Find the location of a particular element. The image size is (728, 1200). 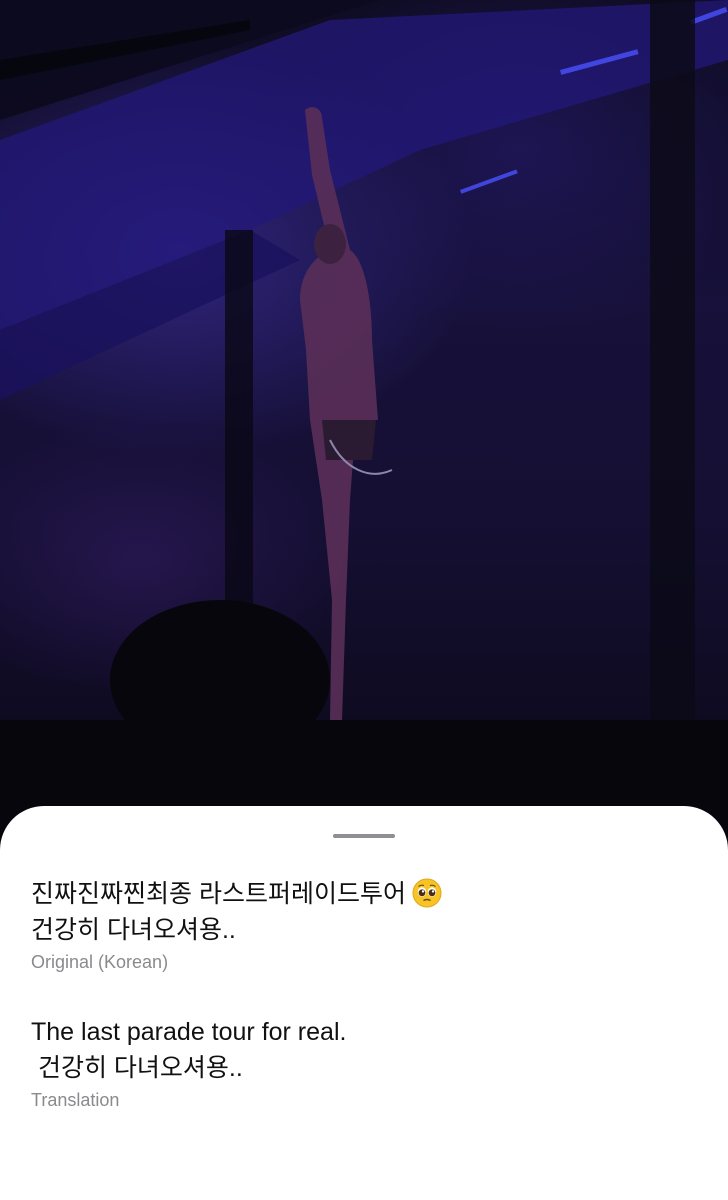

translation-label: Translation is located at coordinates (75, 1100).